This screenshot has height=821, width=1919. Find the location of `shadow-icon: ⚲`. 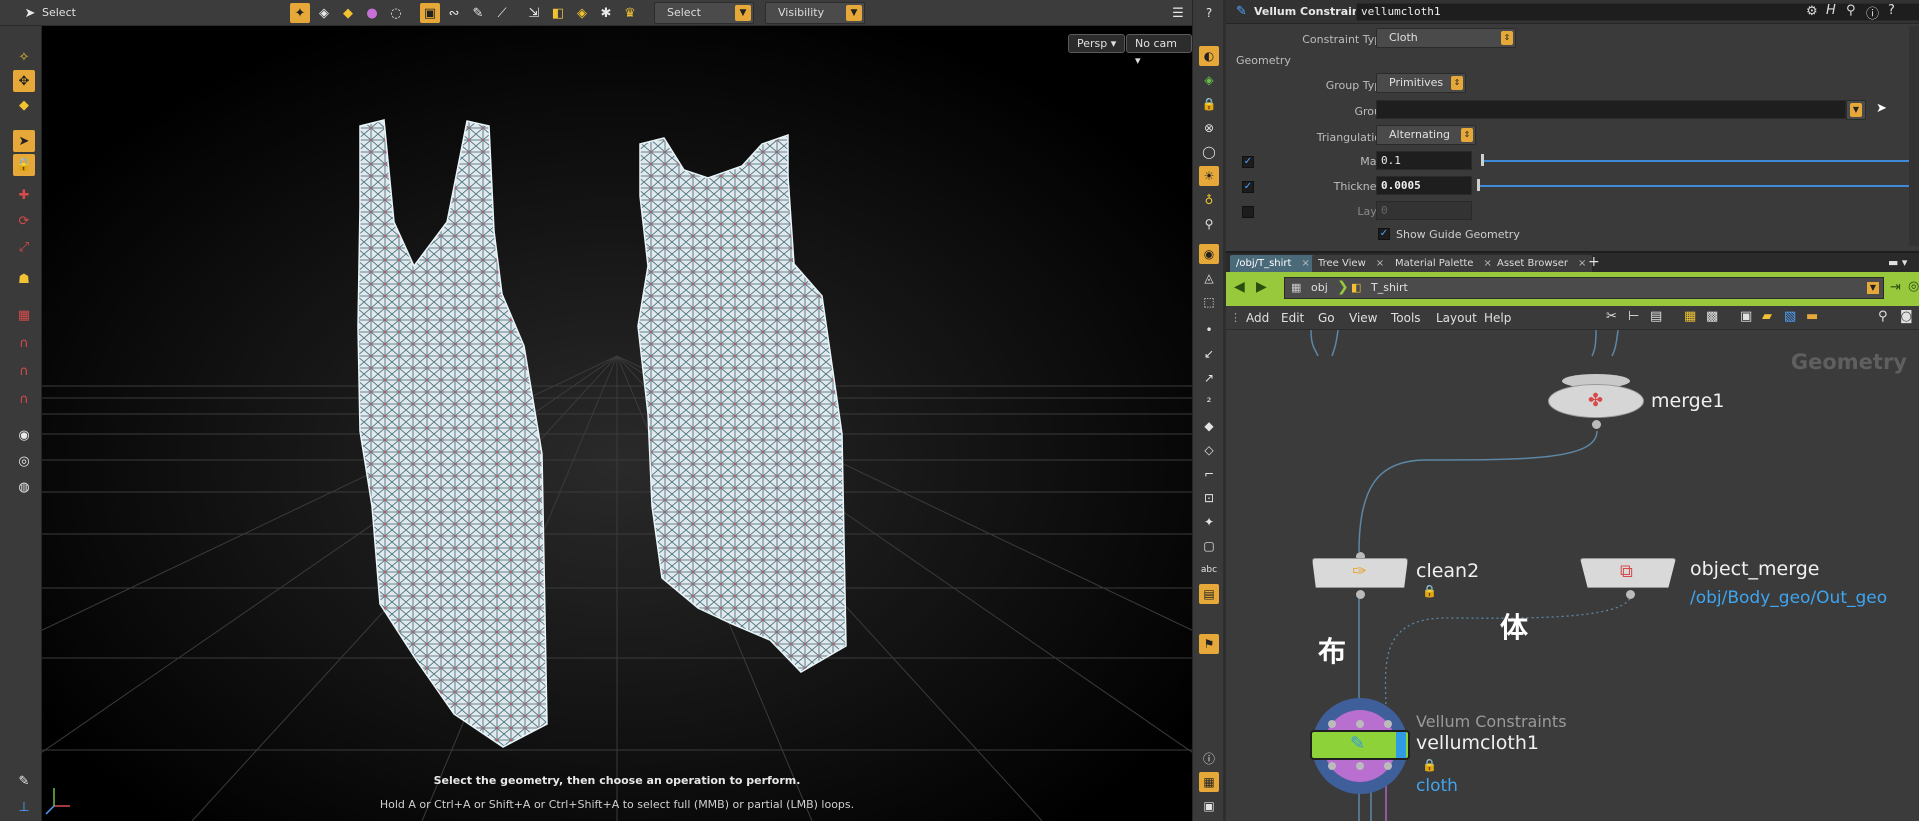

shadow-icon: ⚲ is located at coordinates (1209, 224).